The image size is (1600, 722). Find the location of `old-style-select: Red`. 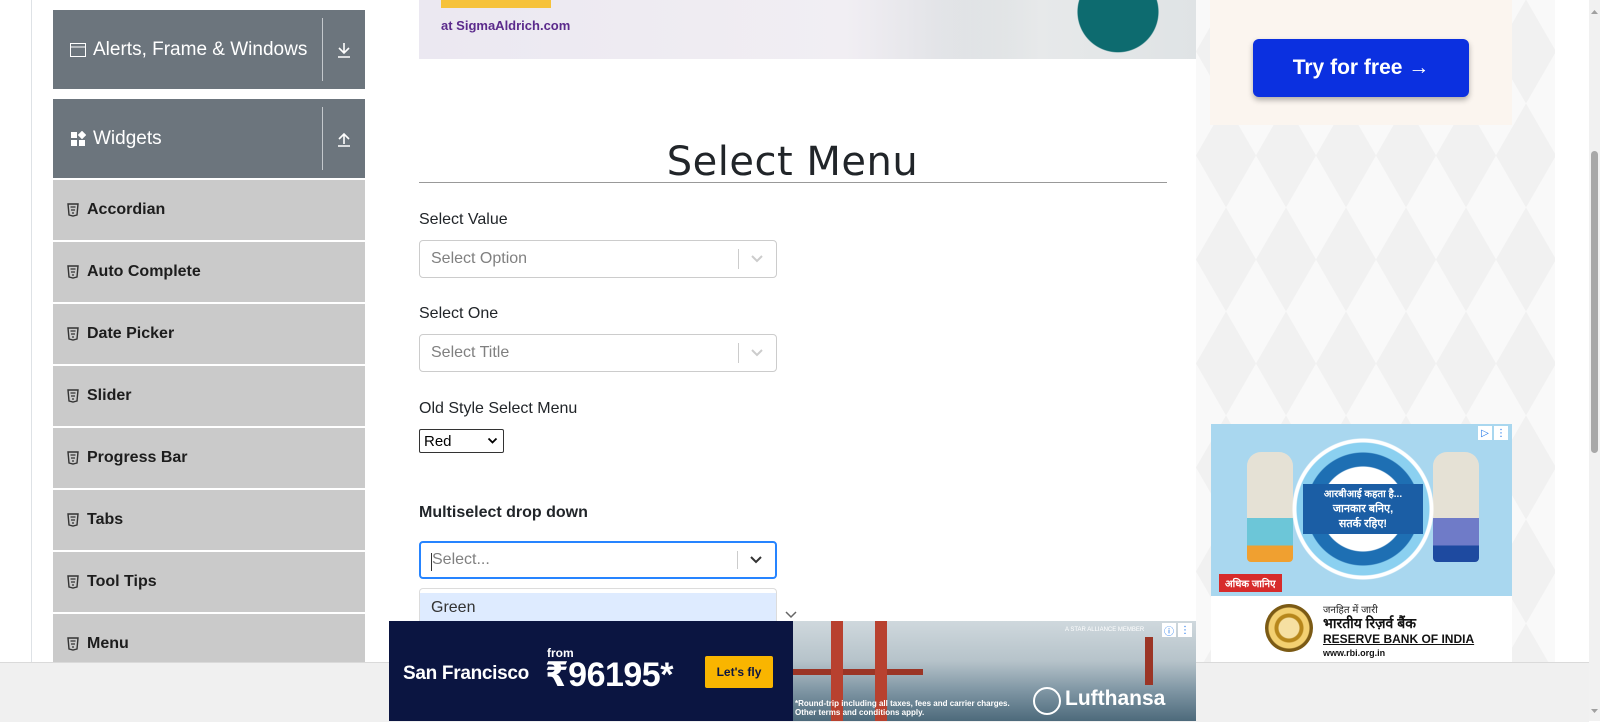

old-style-select: Red is located at coordinates (461, 441).